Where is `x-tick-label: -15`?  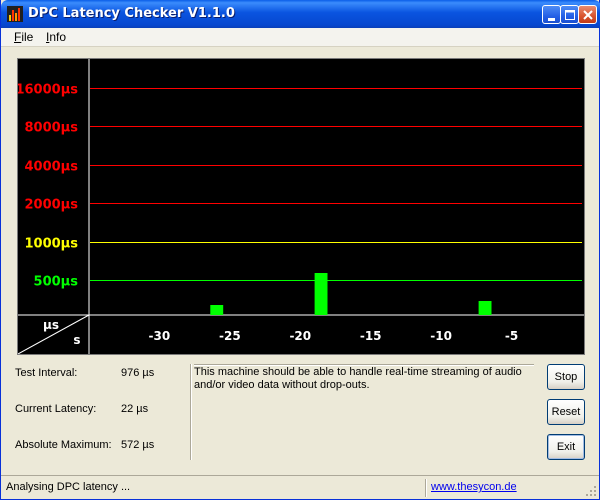 x-tick-label: -15 is located at coordinates (371, 336).